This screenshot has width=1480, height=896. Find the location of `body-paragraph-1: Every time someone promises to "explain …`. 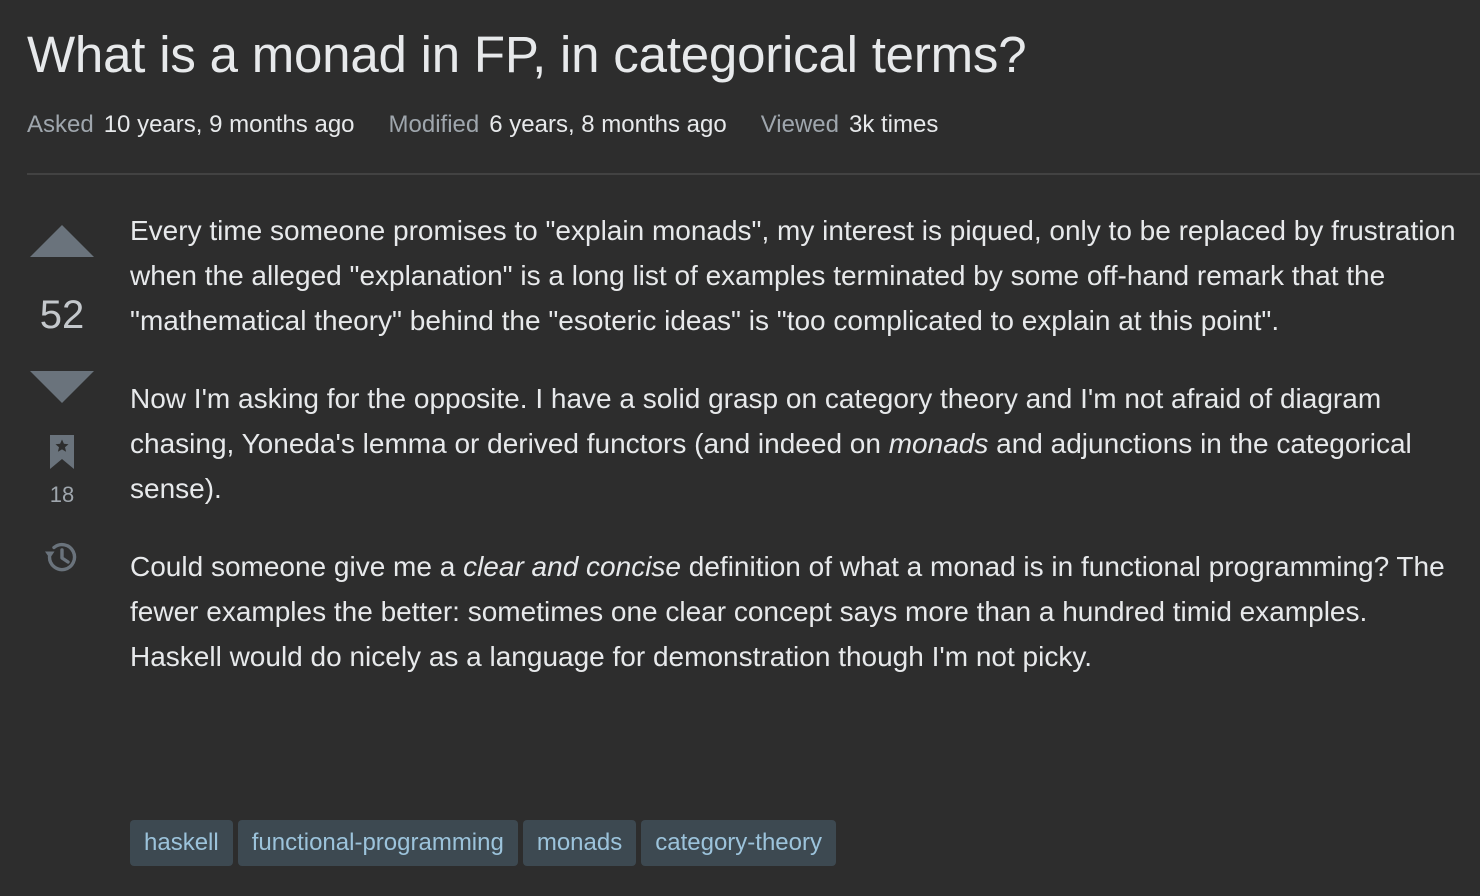

body-paragraph-1: Every time someone promises to "explain … is located at coordinates (793, 275).